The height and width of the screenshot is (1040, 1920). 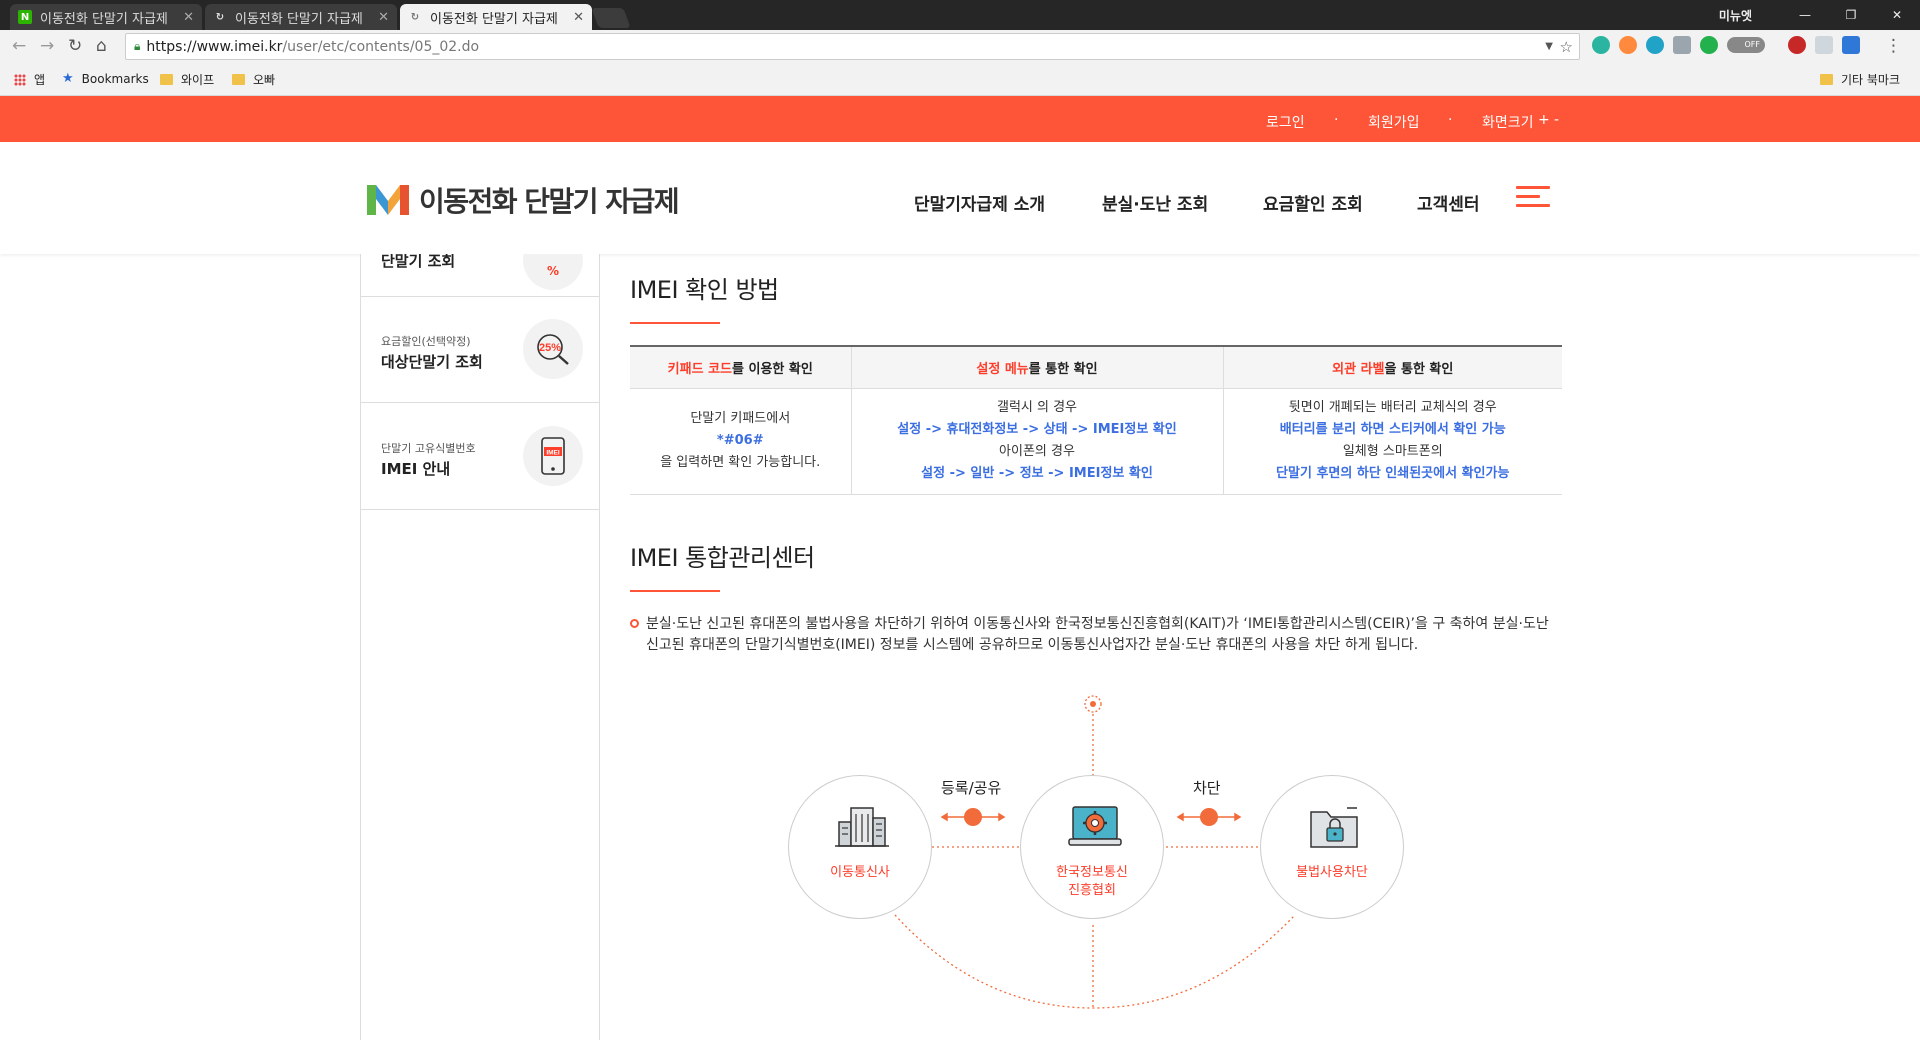 I want to click on download-icon, so click(x=1682, y=45).